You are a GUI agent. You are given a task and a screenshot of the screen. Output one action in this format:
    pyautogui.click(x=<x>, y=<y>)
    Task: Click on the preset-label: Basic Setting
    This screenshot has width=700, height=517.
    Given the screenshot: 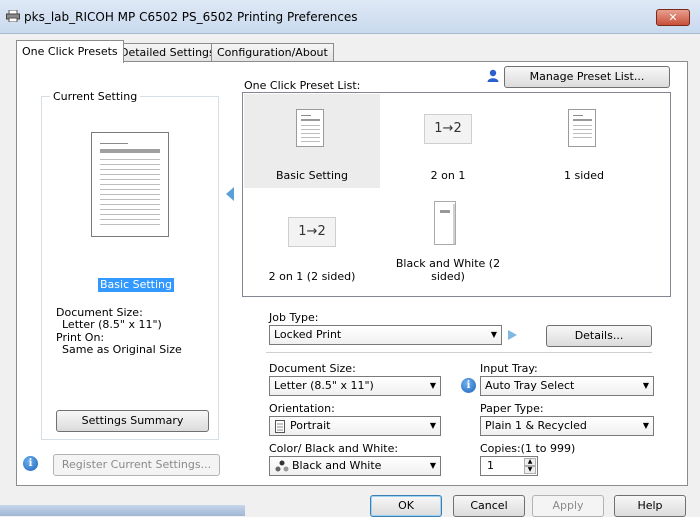 What is the action you would take?
    pyautogui.click(x=311, y=175)
    